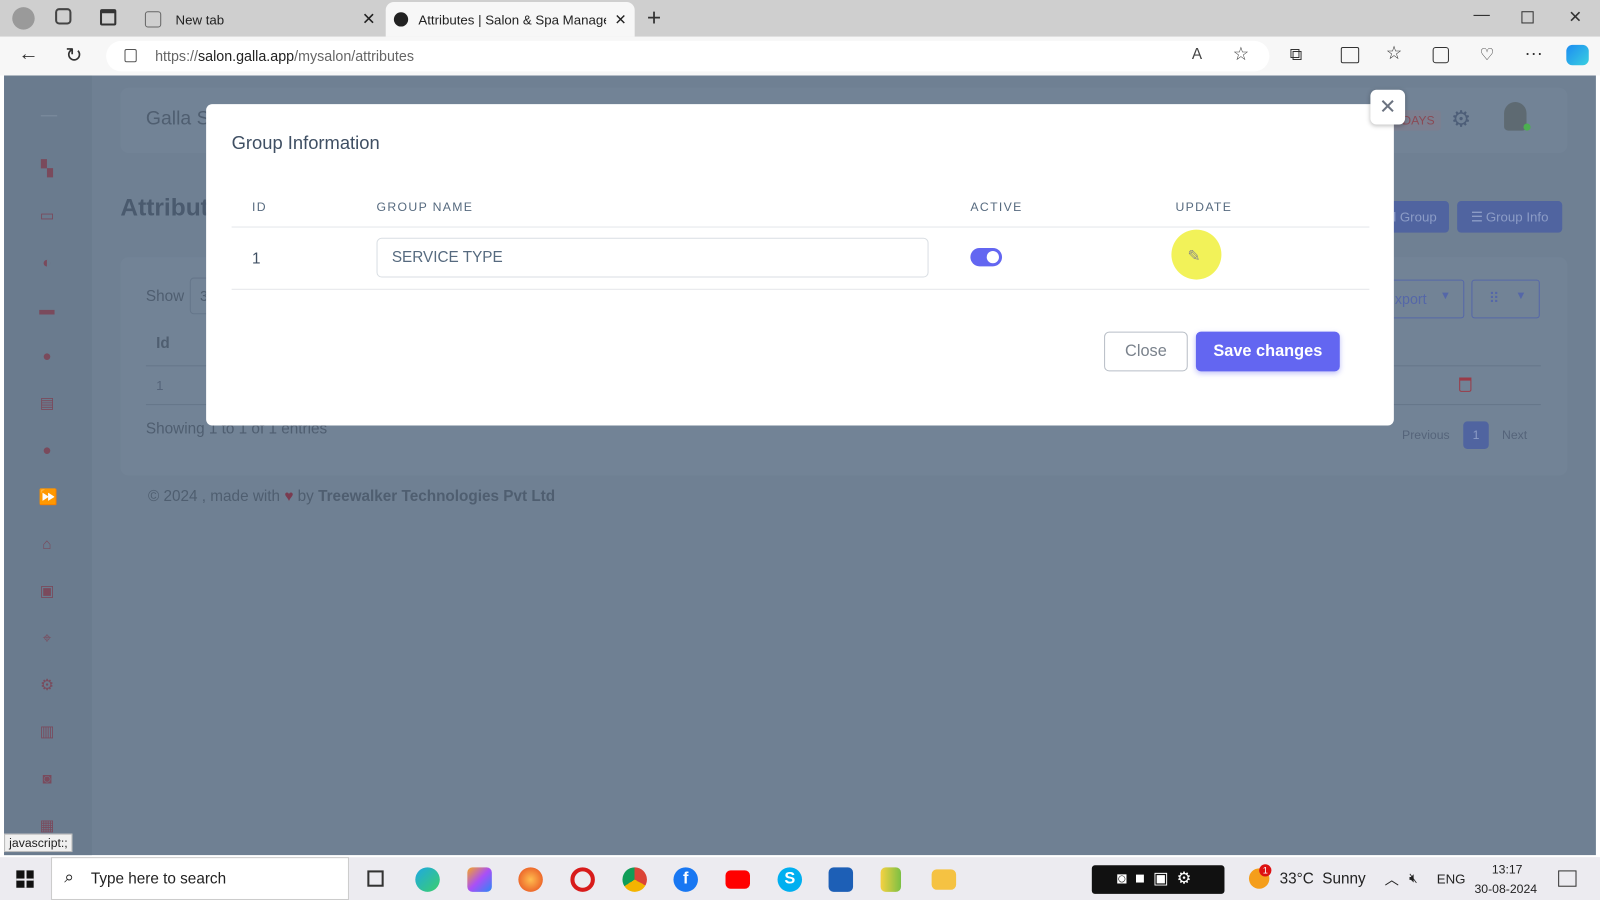 The image size is (1600, 900). I want to click on folder-icon: ▭, so click(47, 216).